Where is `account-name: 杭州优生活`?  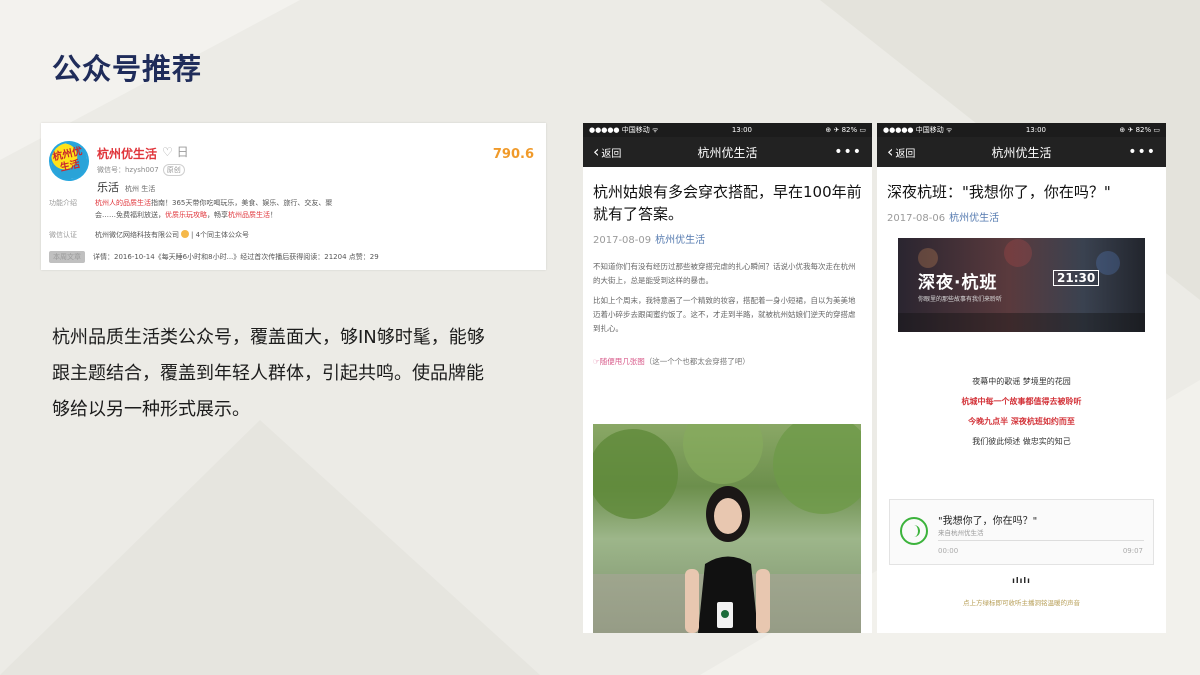 account-name: 杭州优生活 is located at coordinates (127, 153).